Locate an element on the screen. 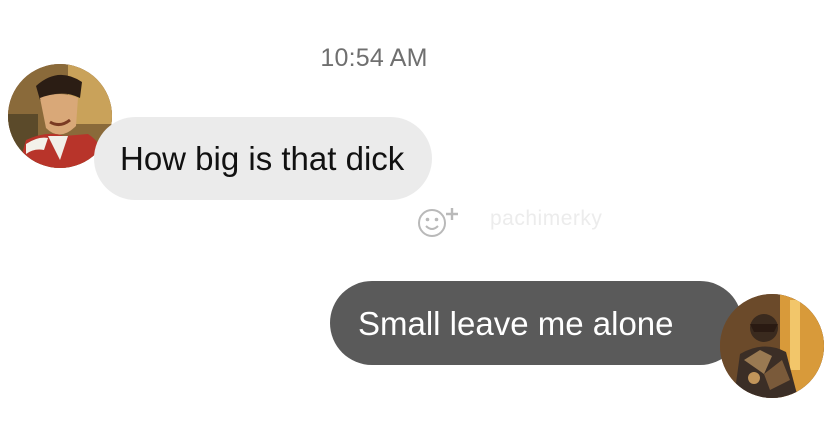  own-avatar-image is located at coordinates (772, 346).